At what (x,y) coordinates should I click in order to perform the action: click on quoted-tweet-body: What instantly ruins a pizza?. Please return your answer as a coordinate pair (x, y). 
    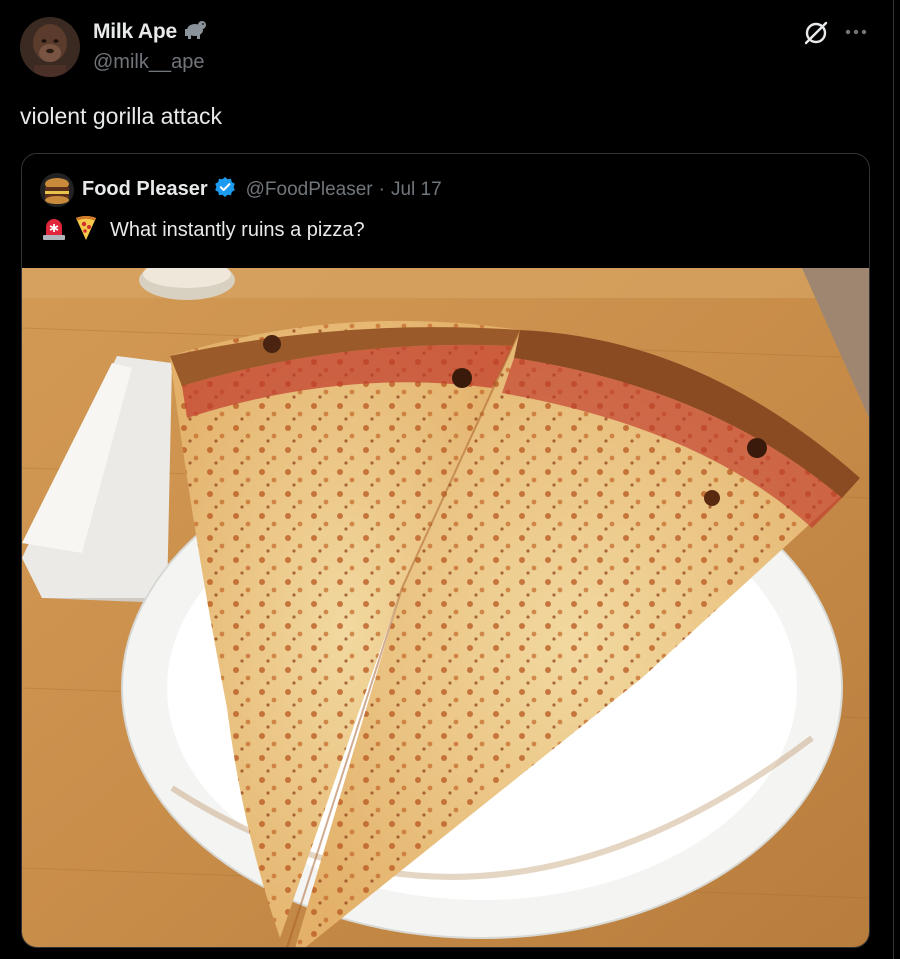
    Looking at the image, I should click on (202, 230).